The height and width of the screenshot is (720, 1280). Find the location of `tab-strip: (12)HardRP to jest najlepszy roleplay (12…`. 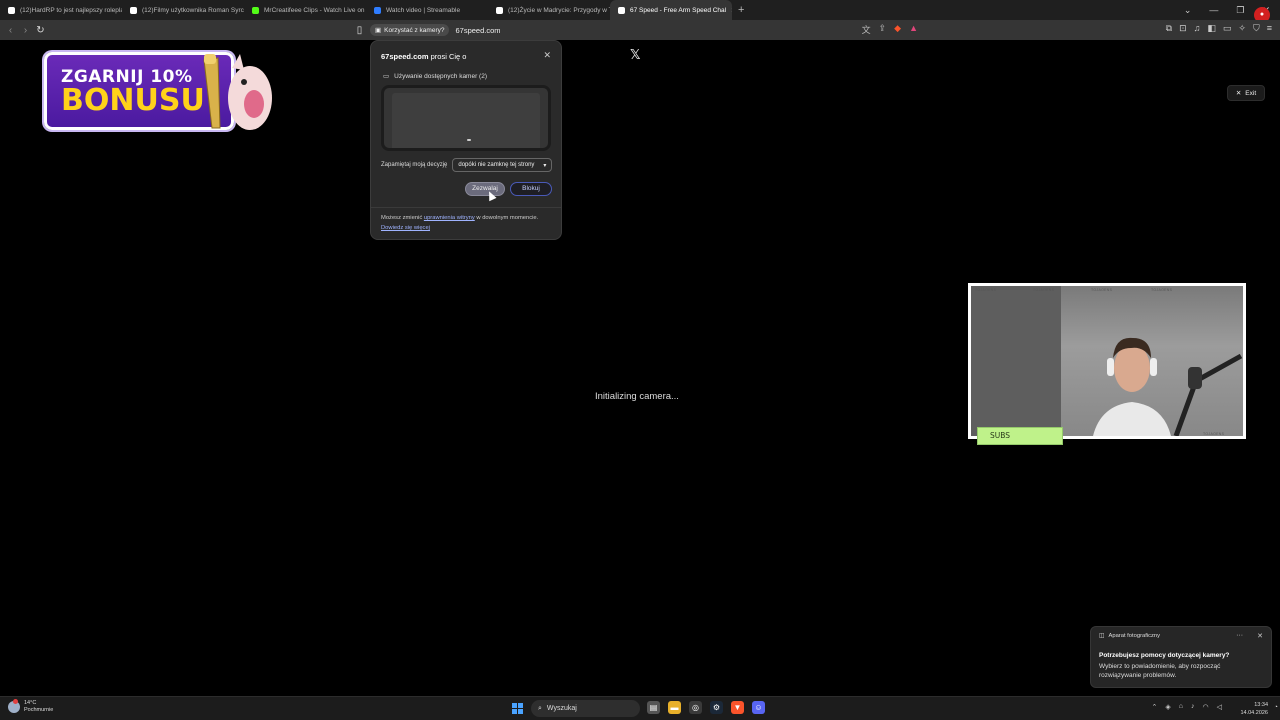

tab-strip: (12)HardRP to jest najlepszy roleplay (12… is located at coordinates (640, 10).